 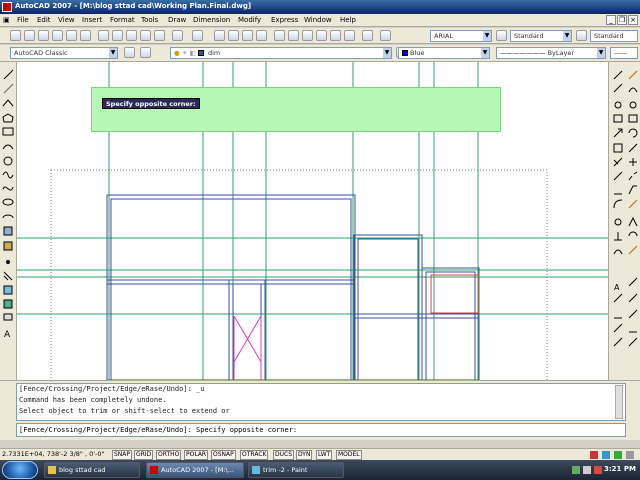 I want to click on chamfer-icon, so click(x=632, y=190).